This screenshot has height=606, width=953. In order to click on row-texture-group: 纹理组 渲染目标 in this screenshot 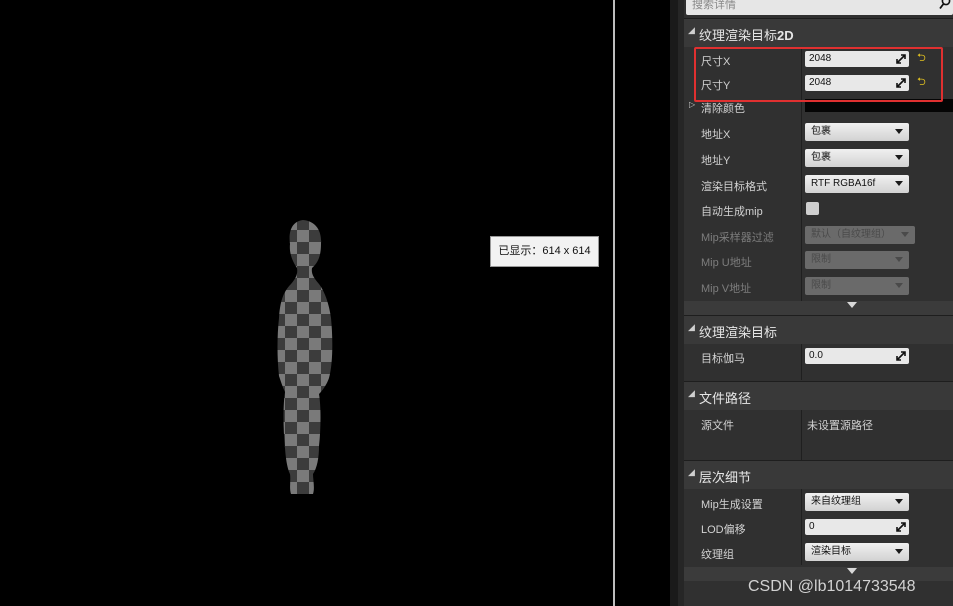, I will do `click(818, 552)`.